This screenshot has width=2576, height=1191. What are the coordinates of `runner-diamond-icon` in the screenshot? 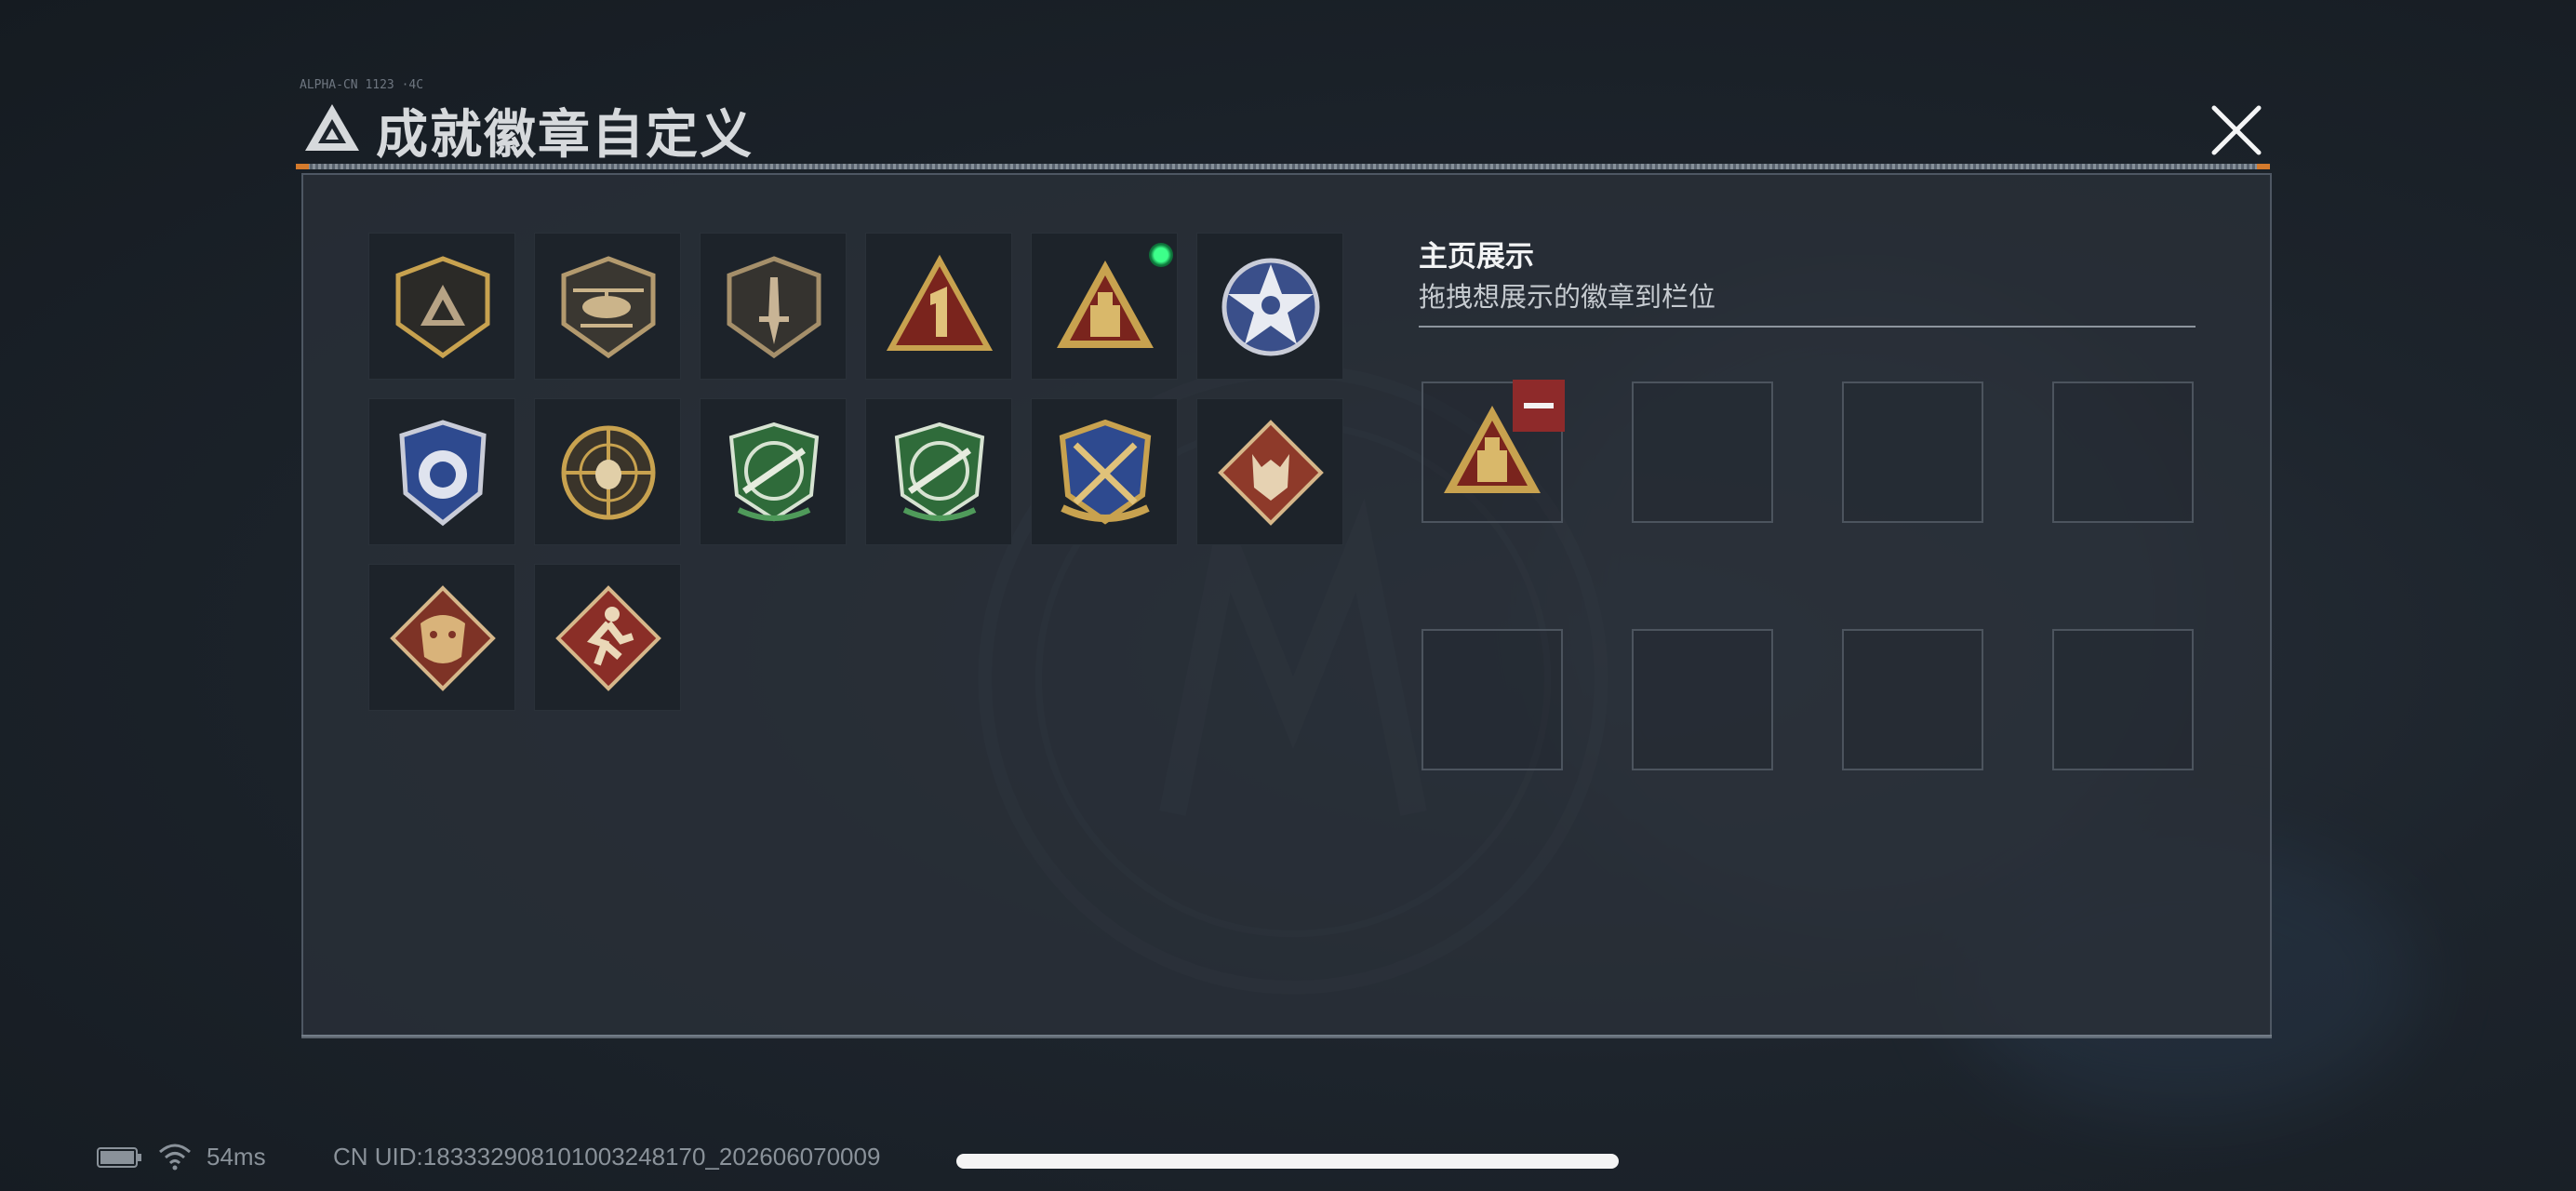 It's located at (608, 638).